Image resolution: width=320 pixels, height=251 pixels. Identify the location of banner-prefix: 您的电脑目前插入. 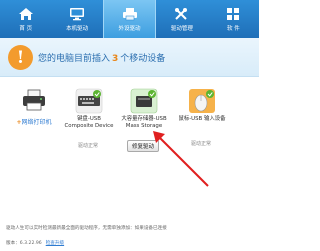
(74, 59).